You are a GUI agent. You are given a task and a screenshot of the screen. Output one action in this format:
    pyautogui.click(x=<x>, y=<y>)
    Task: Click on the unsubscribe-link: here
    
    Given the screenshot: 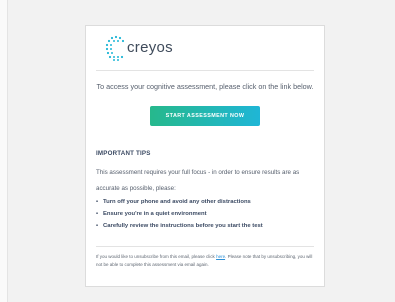 What is the action you would take?
    pyautogui.click(x=220, y=256)
    